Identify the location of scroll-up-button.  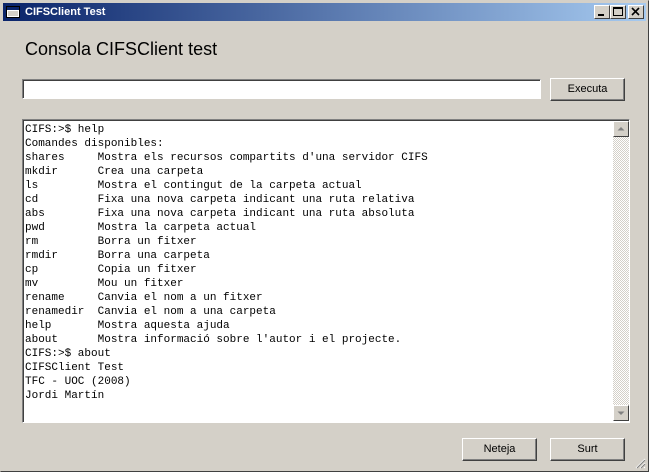
(621, 129).